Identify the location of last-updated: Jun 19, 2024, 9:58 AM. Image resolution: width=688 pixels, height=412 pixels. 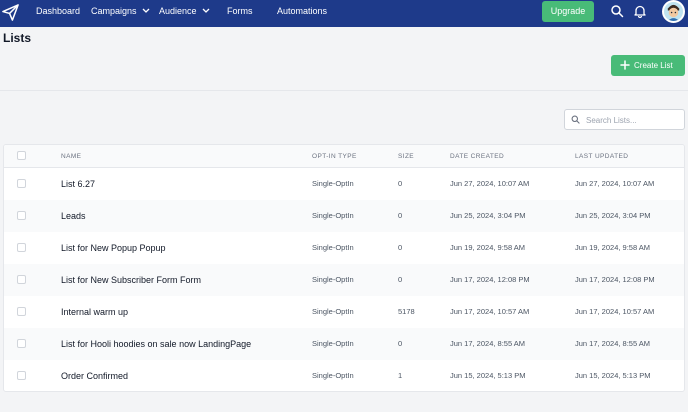
(613, 247).